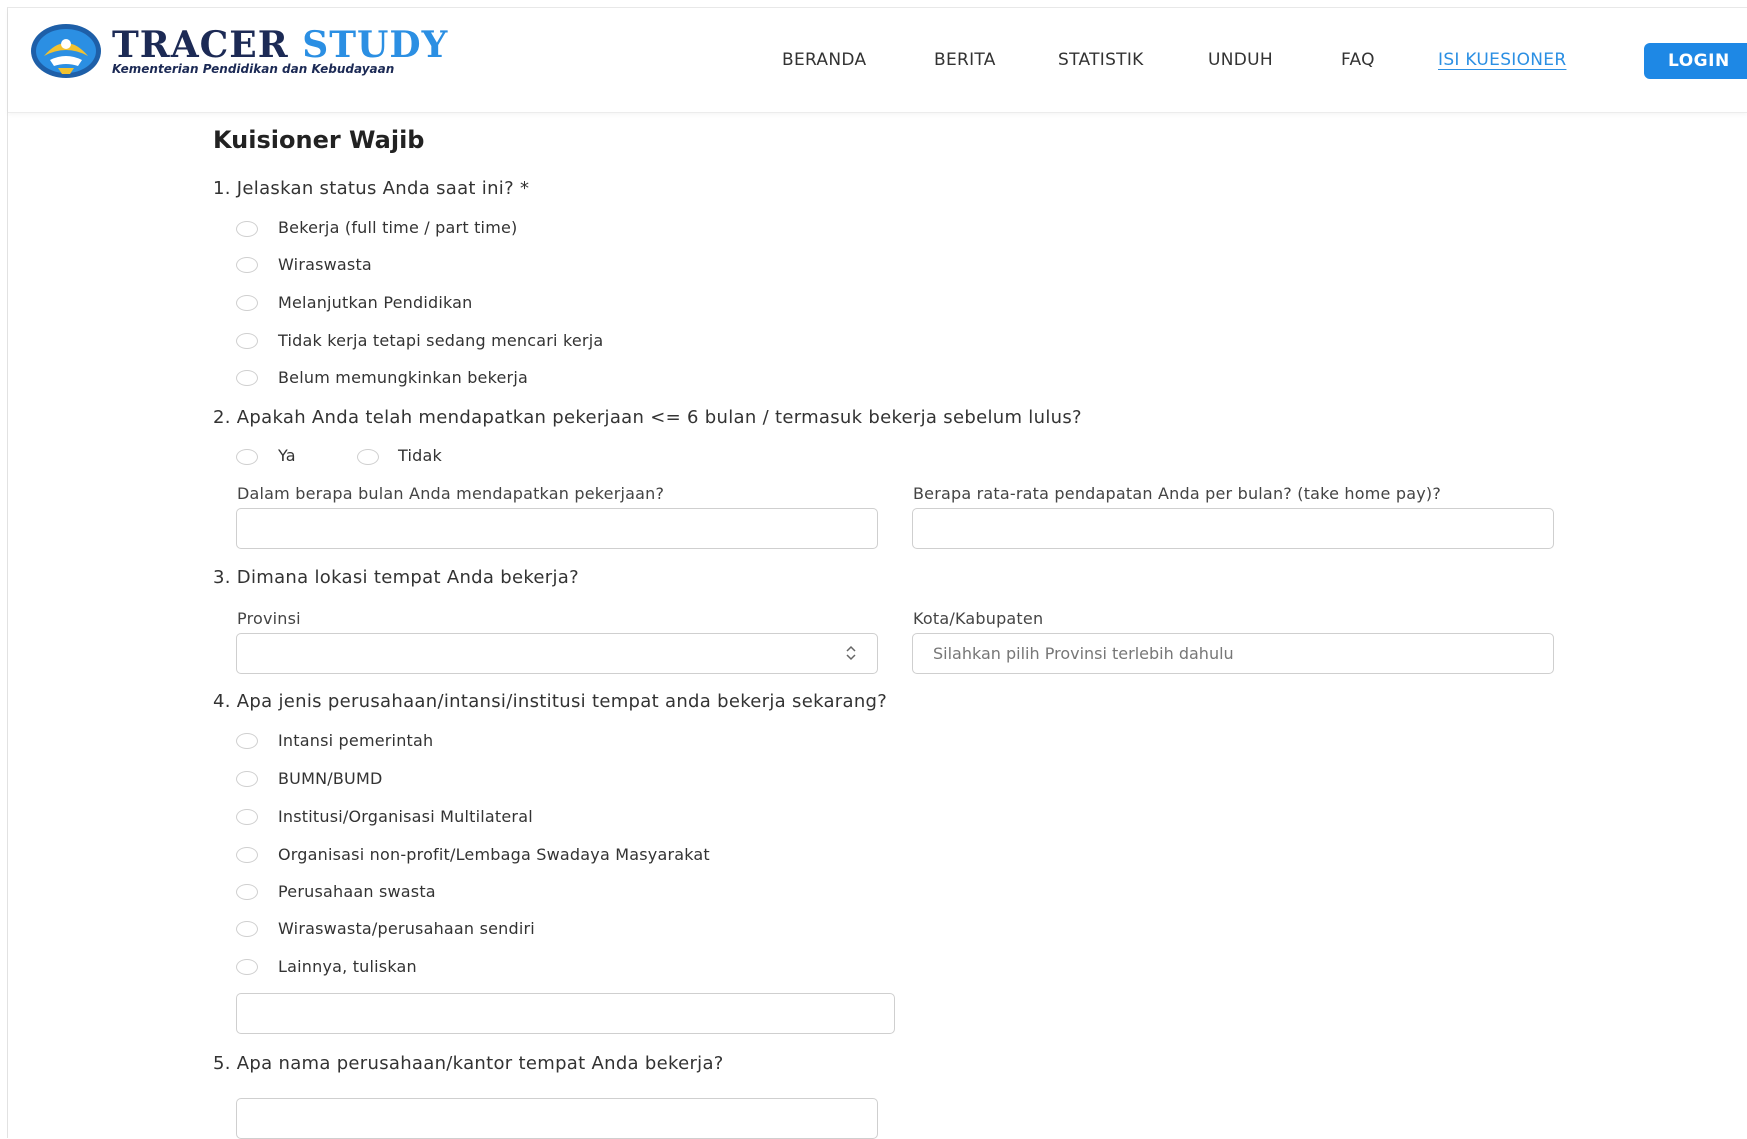  What do you see at coordinates (557, 528) in the screenshot?
I see `months-input` at bounding box center [557, 528].